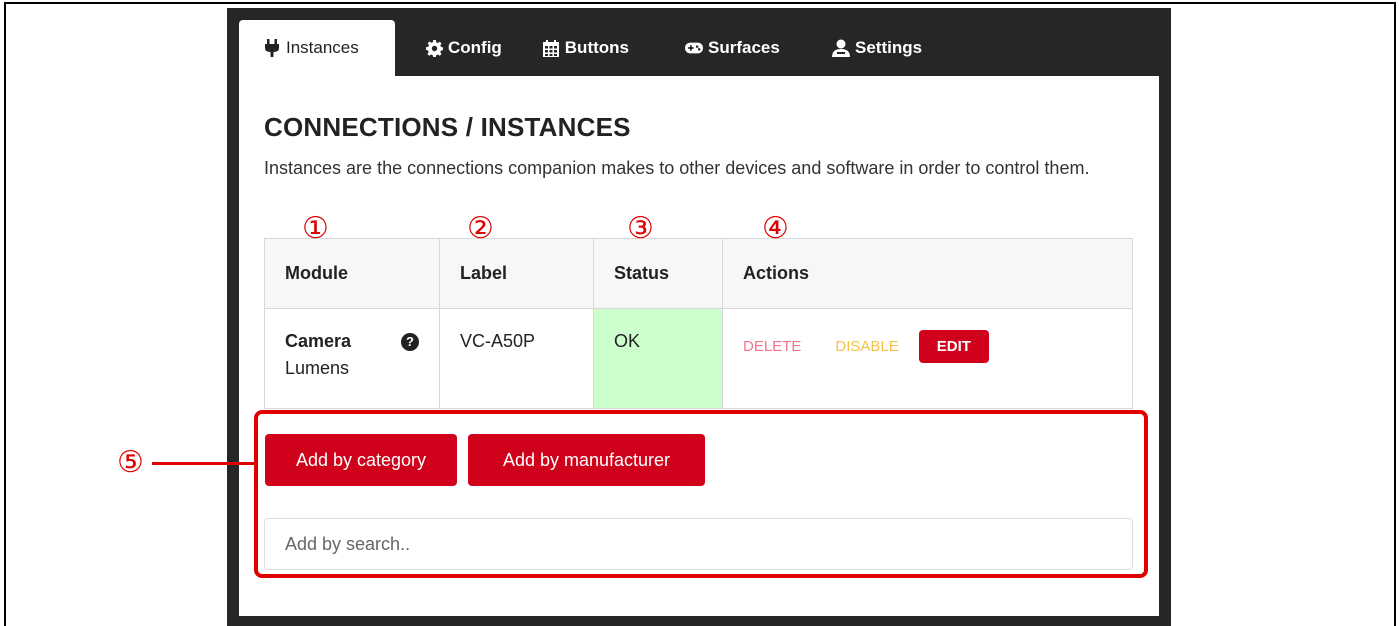  I want to click on header-module: Module, so click(352, 273).